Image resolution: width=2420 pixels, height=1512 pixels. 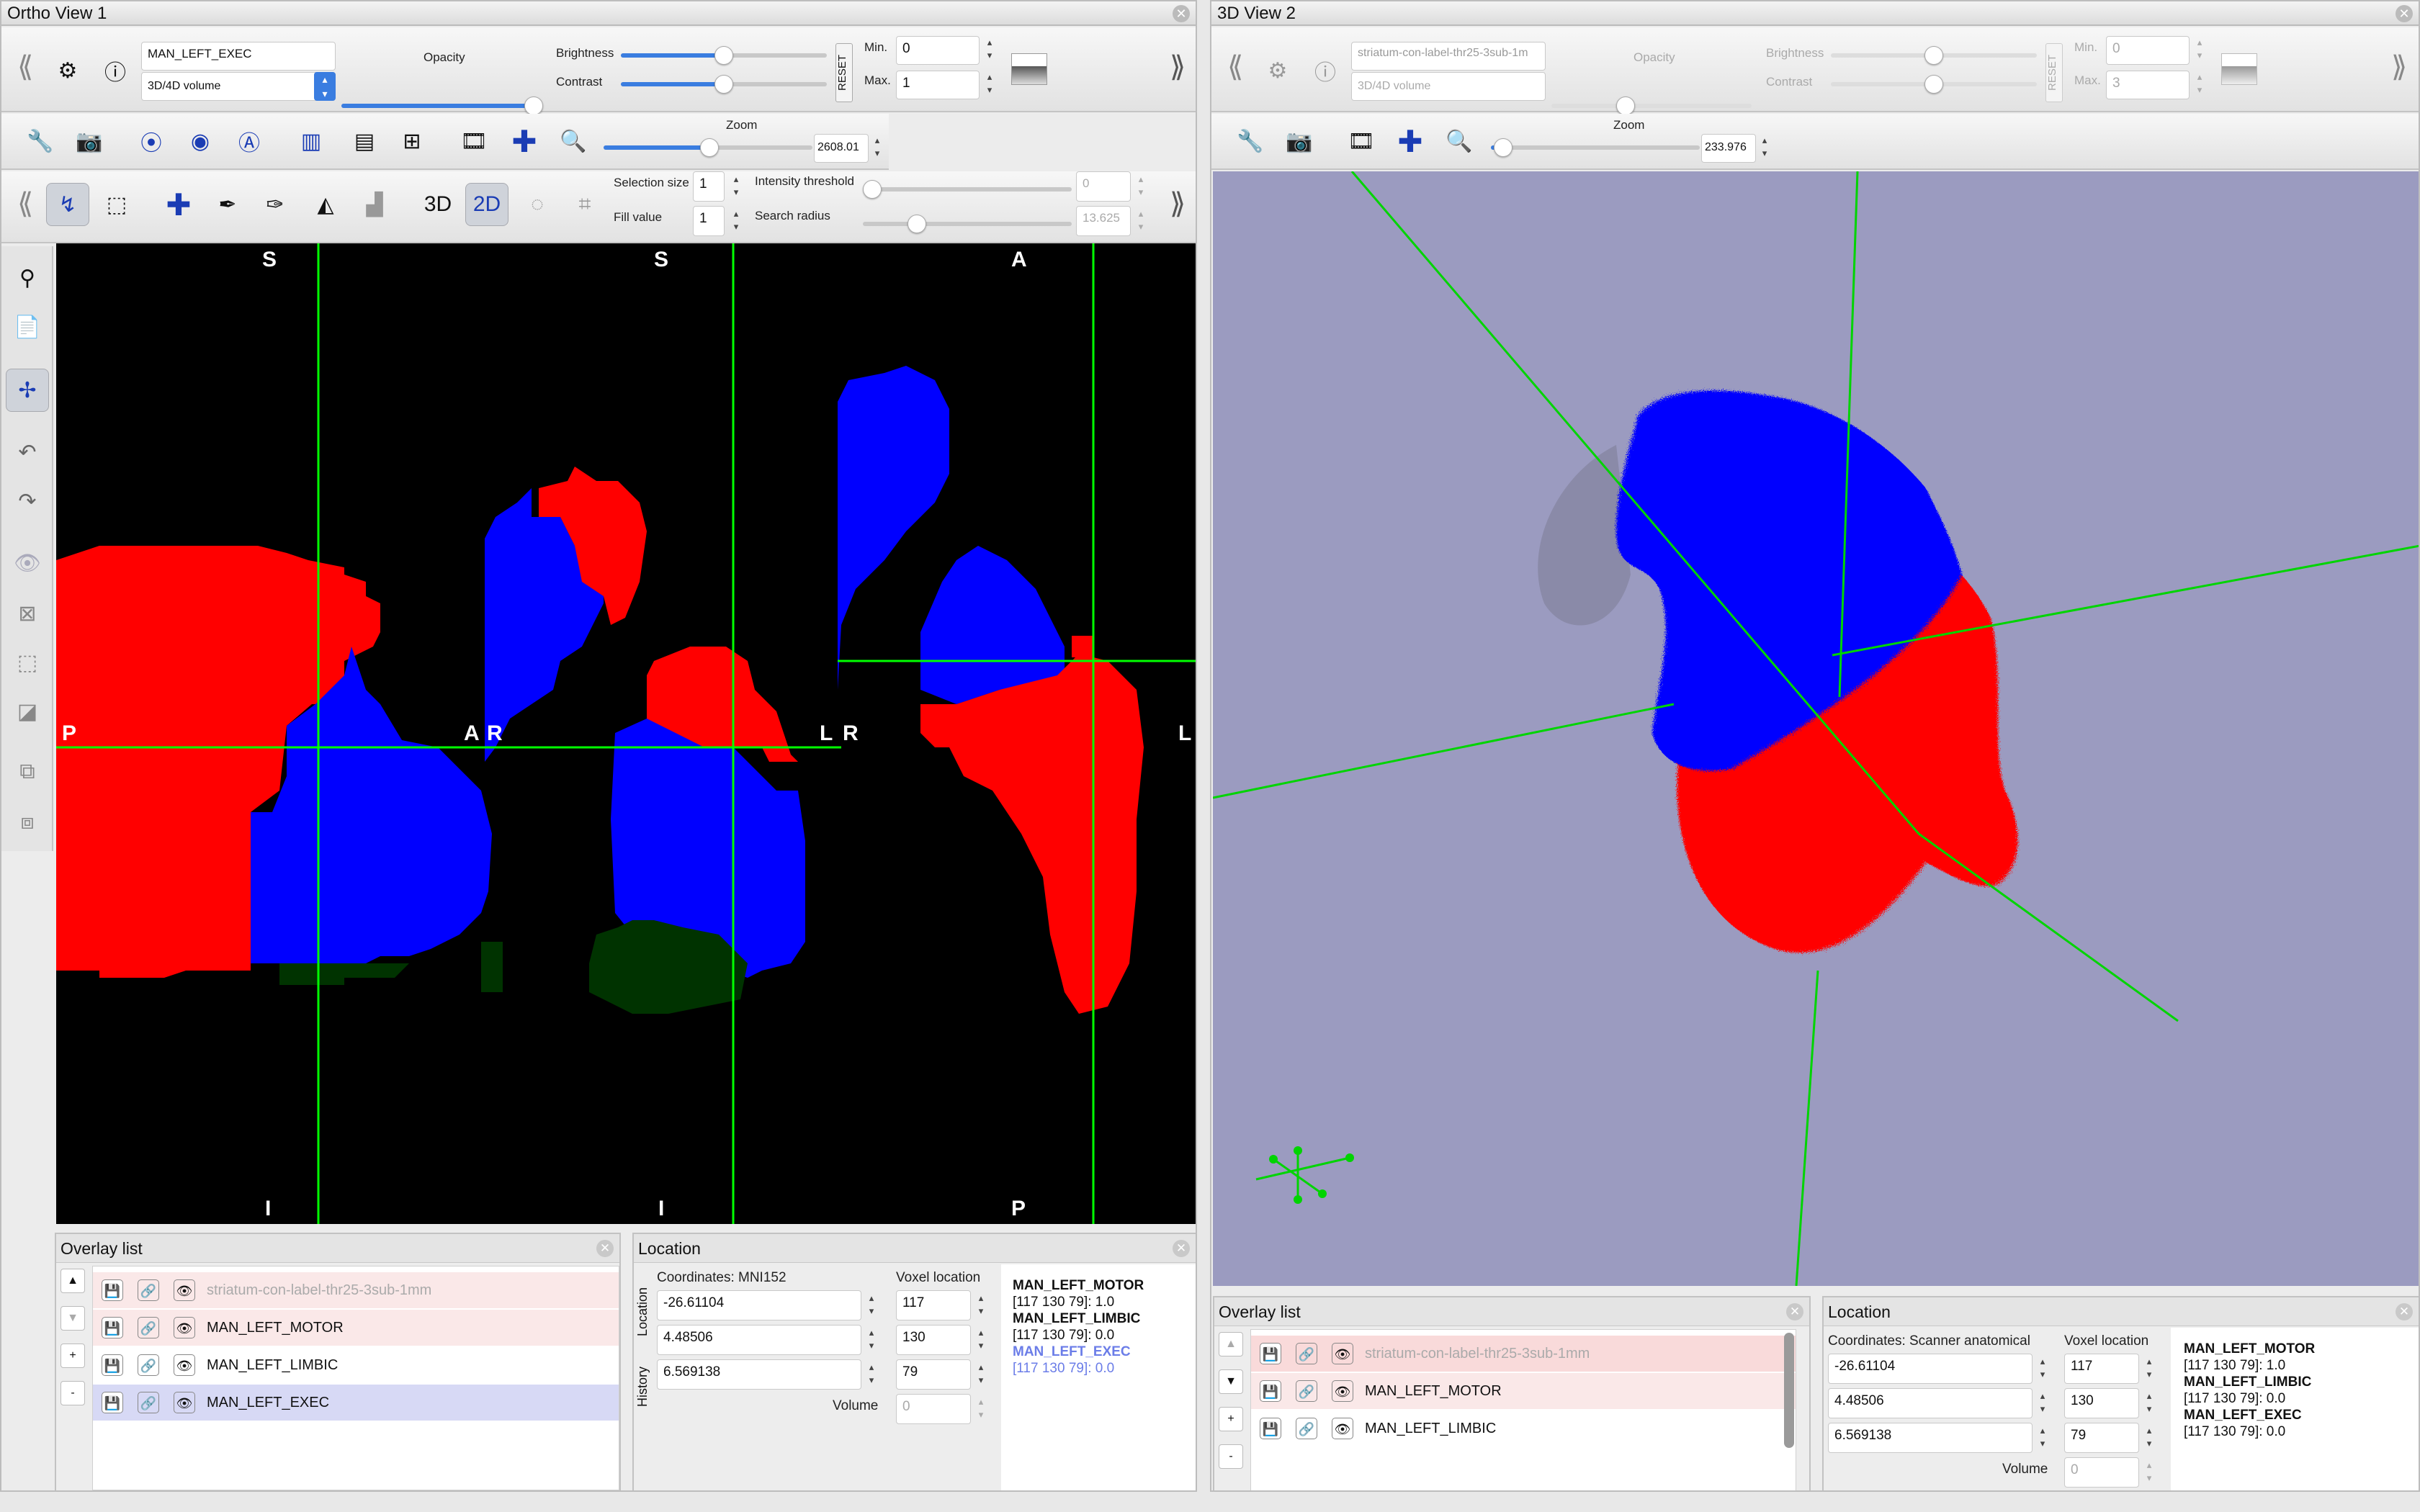 What do you see at coordinates (584, 204) in the screenshot?
I see `crop-icon: ⌗` at bounding box center [584, 204].